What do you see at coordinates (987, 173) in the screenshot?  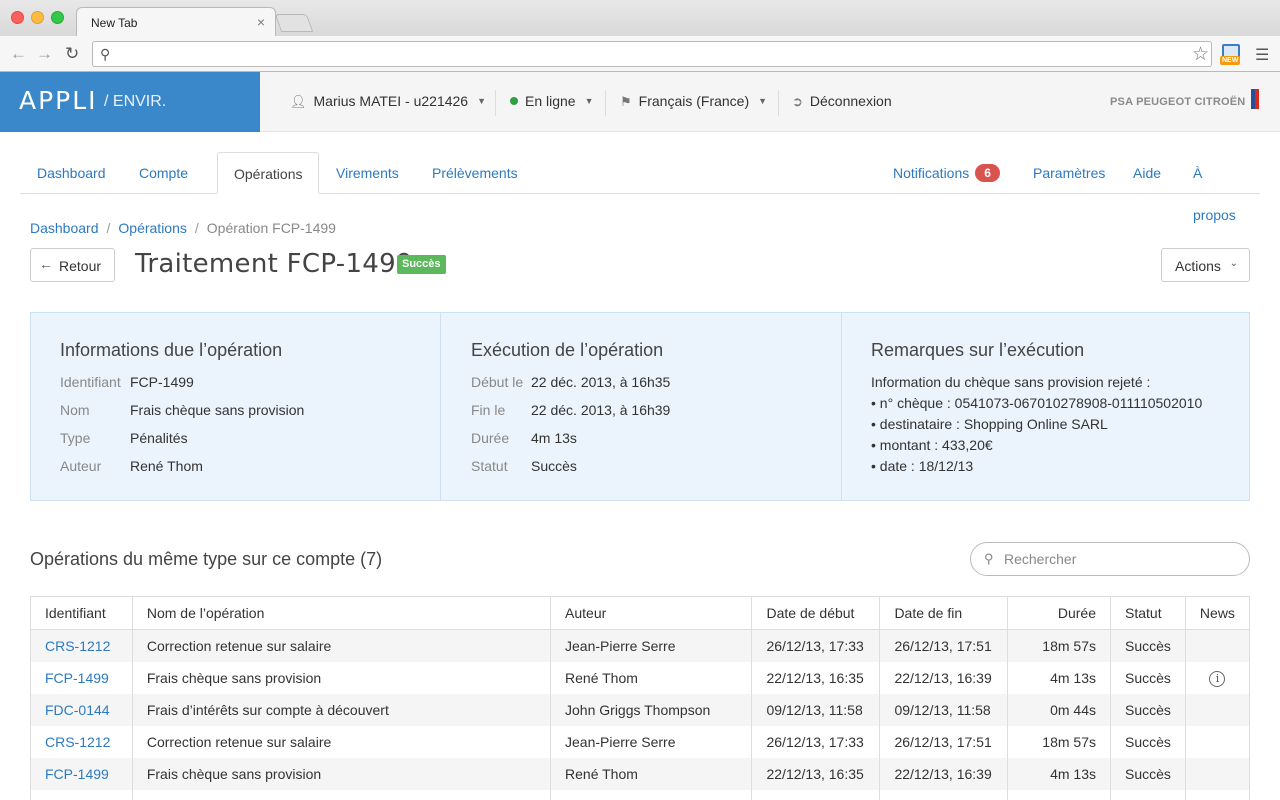 I see `notifications-count-badge: 6` at bounding box center [987, 173].